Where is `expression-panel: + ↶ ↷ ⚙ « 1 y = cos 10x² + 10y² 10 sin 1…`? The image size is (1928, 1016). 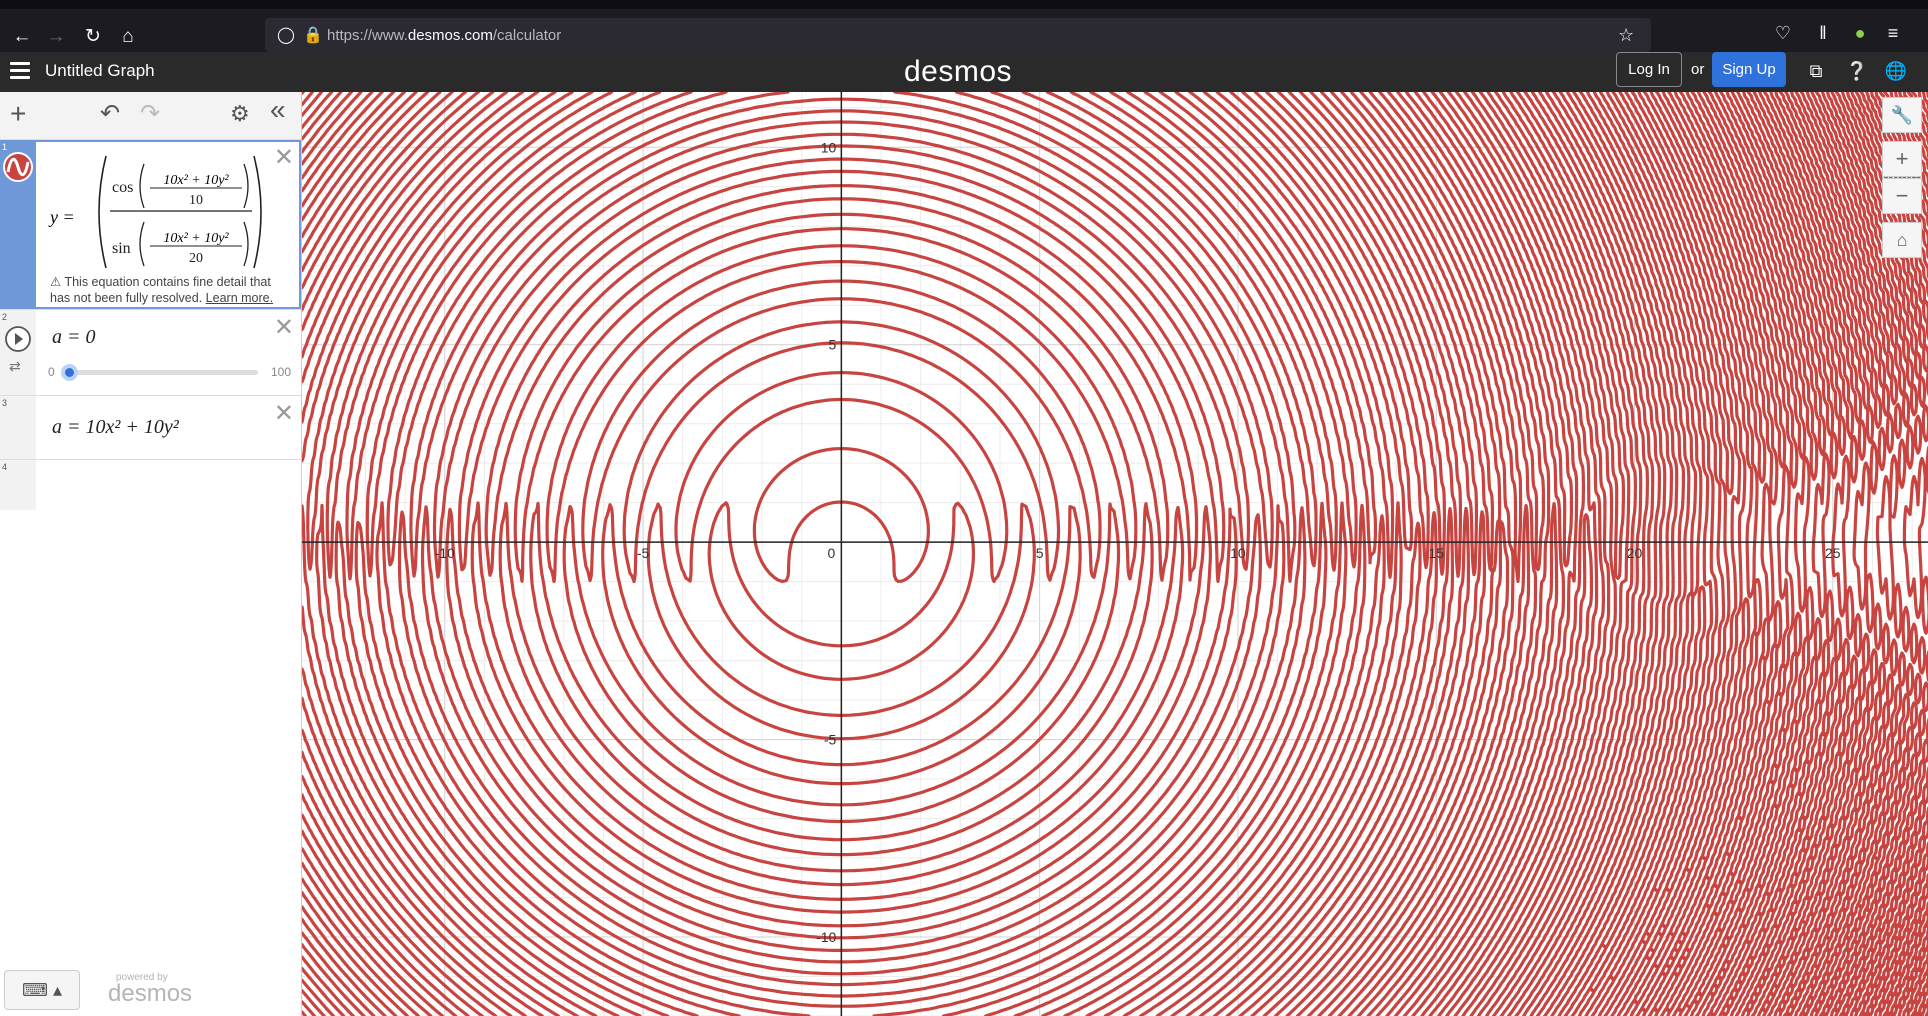 expression-panel: + ↶ ↷ ⚙ « 1 y = cos 10x² + 10y² 10 sin 1… is located at coordinates (151, 554).